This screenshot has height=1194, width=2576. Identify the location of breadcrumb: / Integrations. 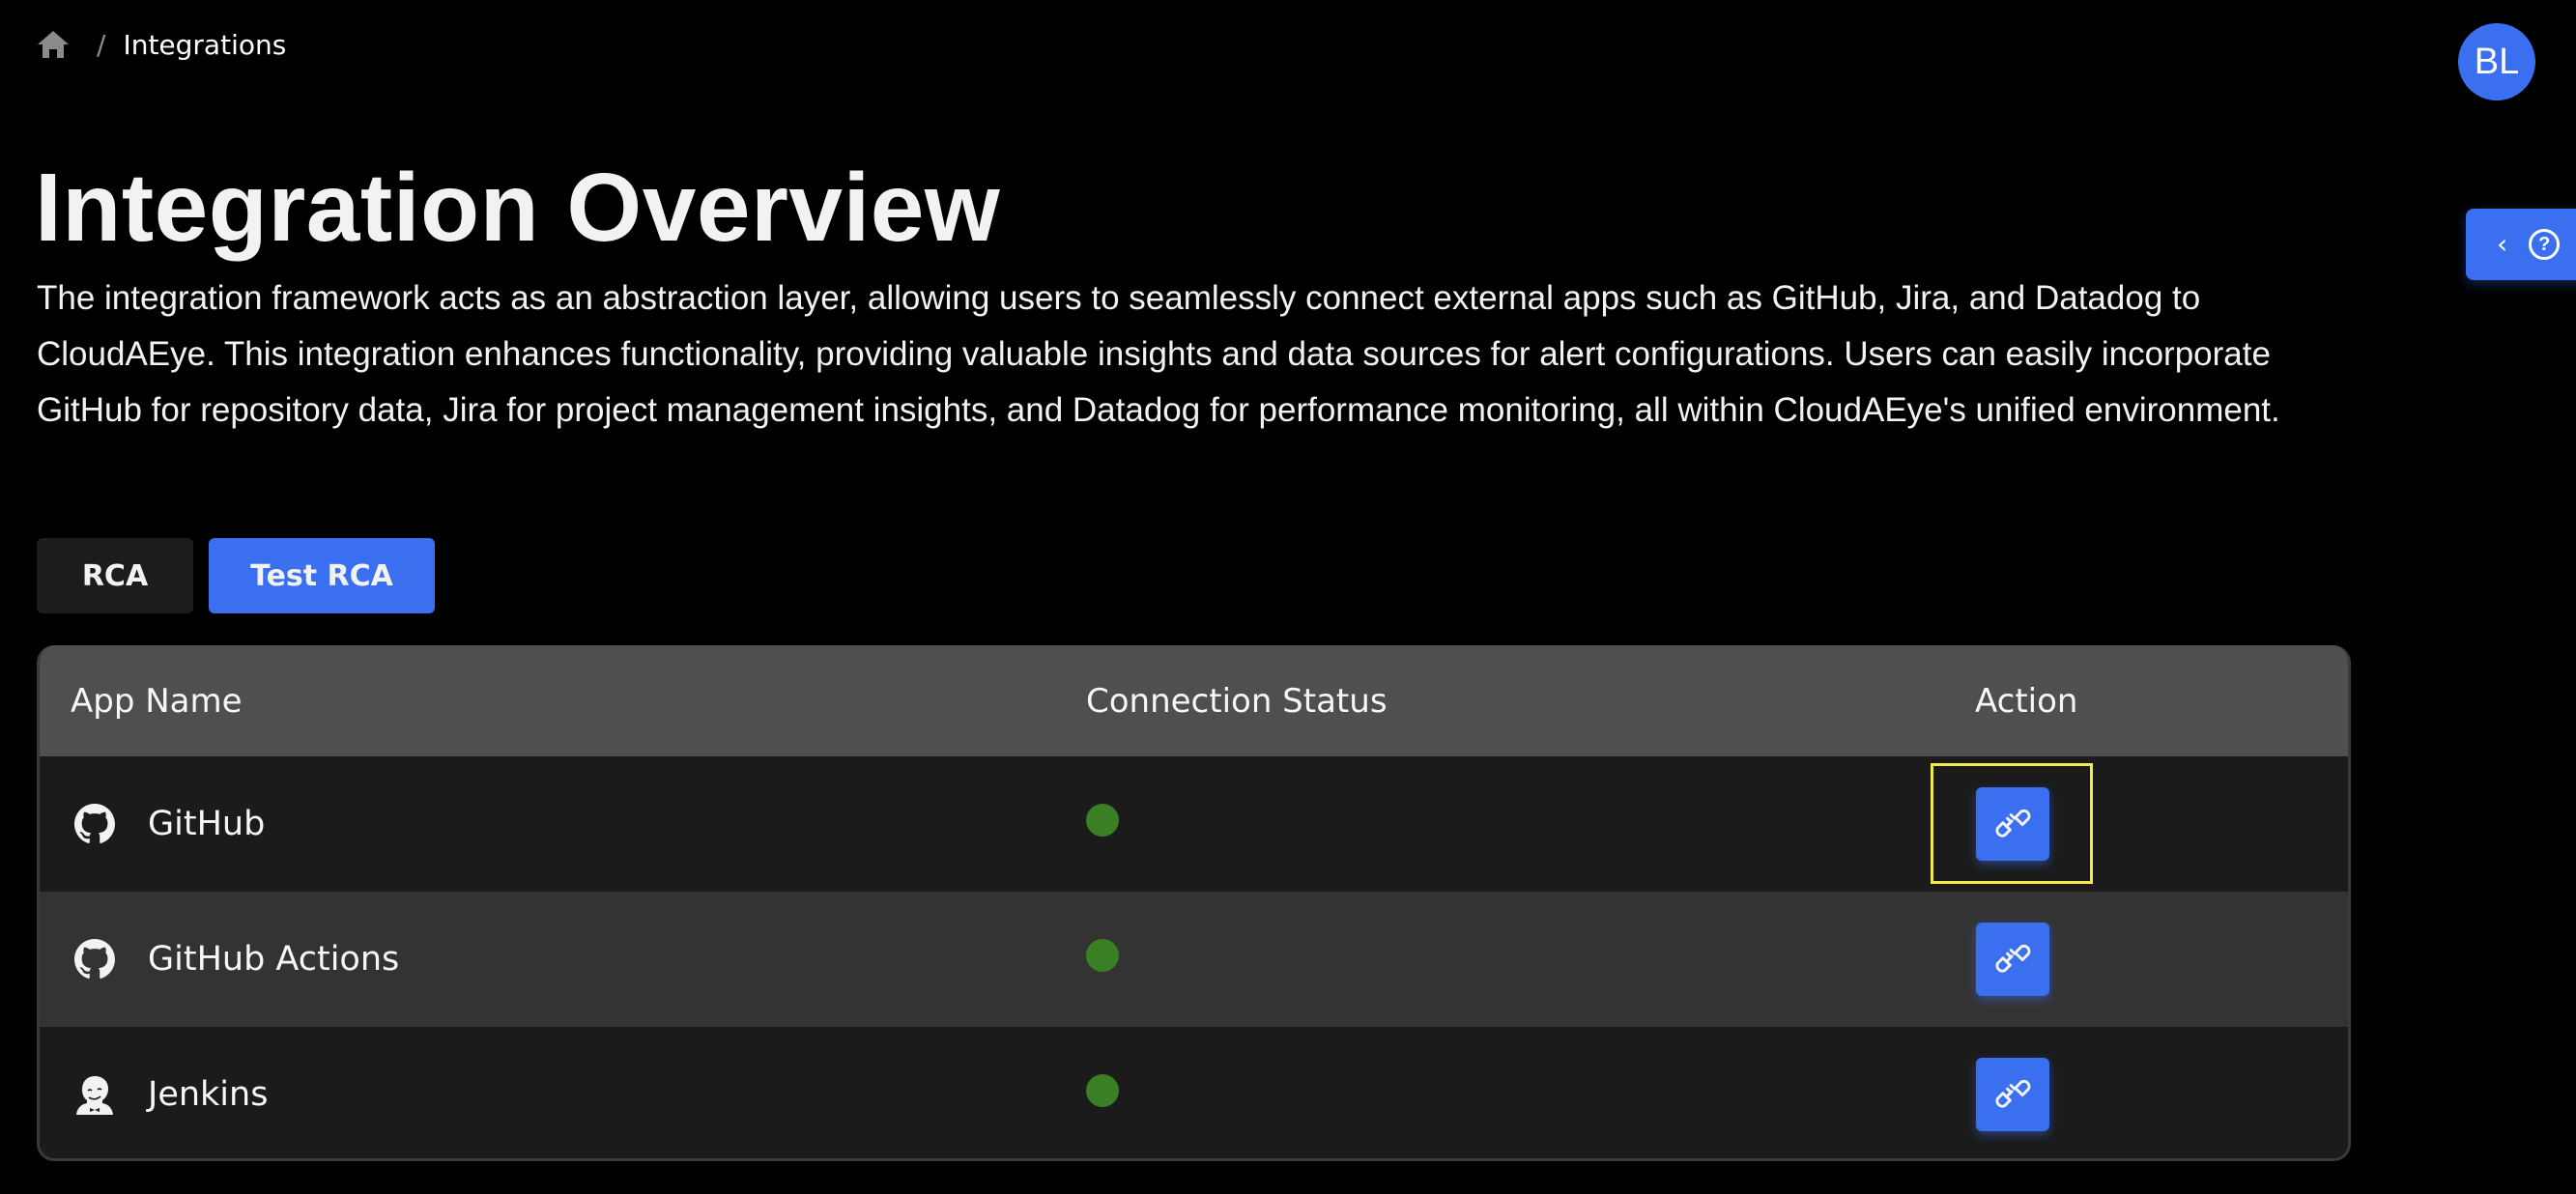
(162, 44).